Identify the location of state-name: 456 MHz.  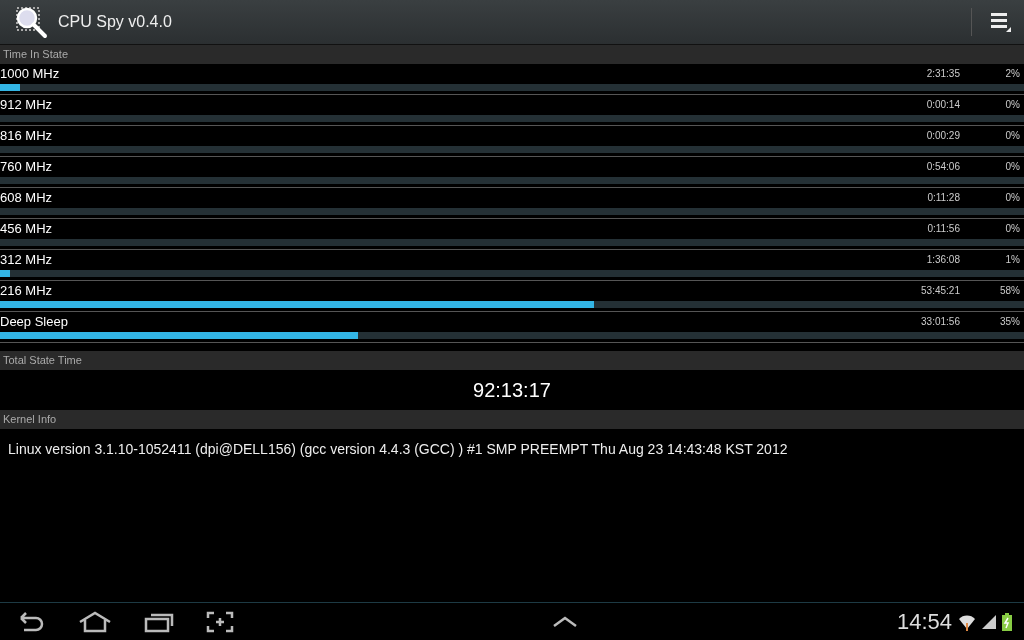
(27, 228).